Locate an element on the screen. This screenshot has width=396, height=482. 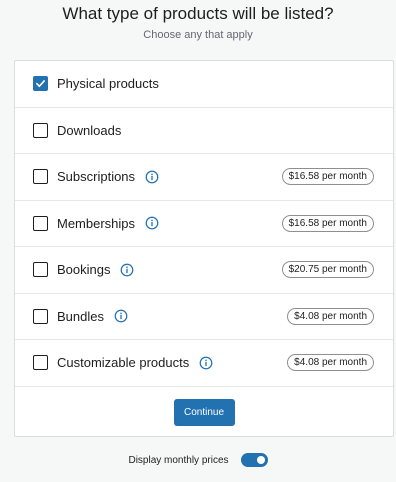
card-footer: Continue is located at coordinates (204, 412).